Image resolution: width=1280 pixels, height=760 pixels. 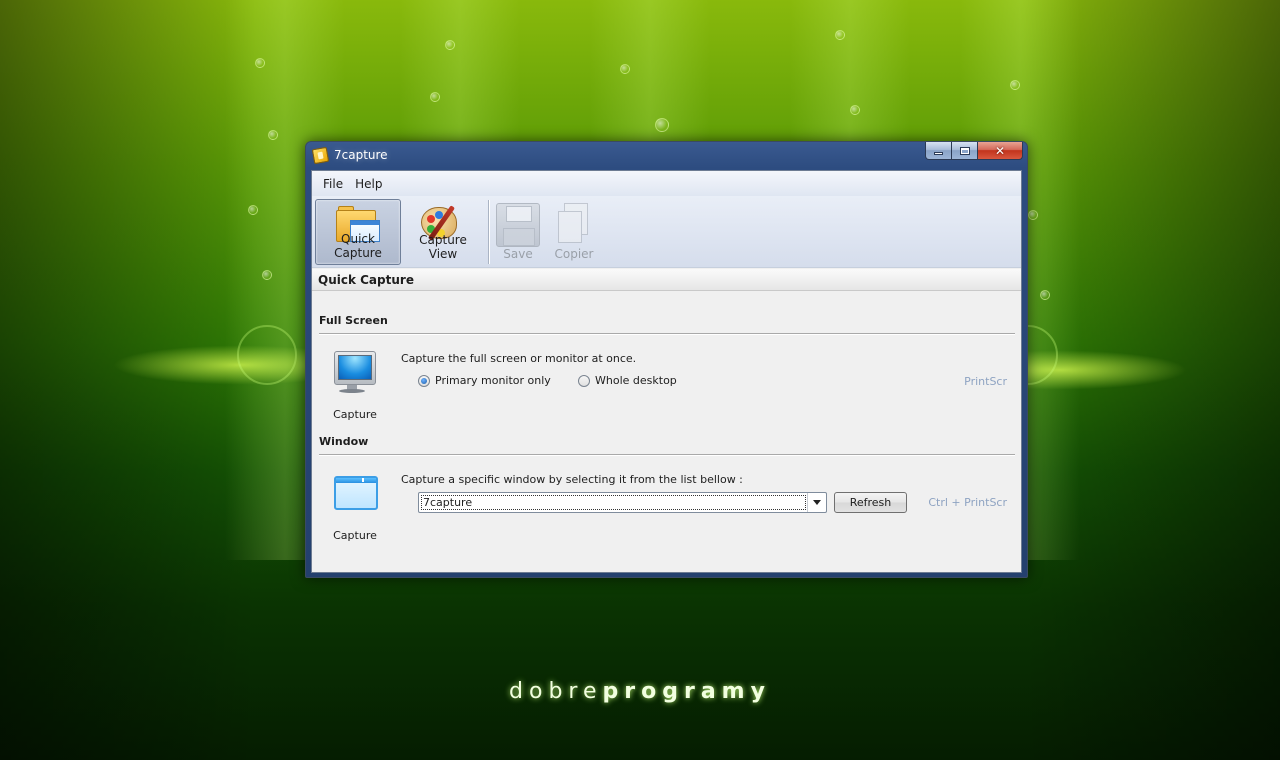 I want to click on window-title: 7capture, so click(x=361, y=155).